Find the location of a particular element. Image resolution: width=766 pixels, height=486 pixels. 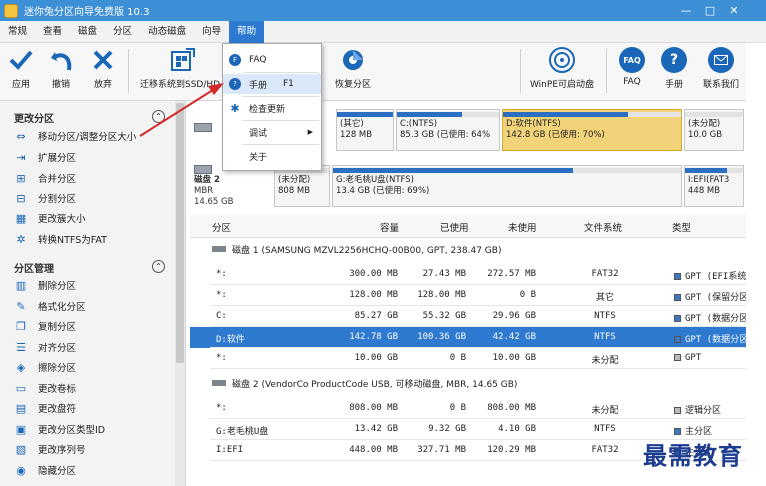

cell-used: 27.43 MB is located at coordinates (444, 274).